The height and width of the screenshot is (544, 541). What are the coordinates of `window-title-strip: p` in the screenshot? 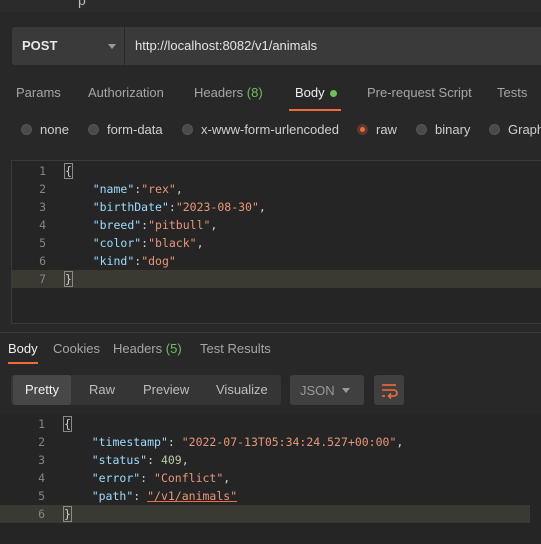 It's located at (270, 6).